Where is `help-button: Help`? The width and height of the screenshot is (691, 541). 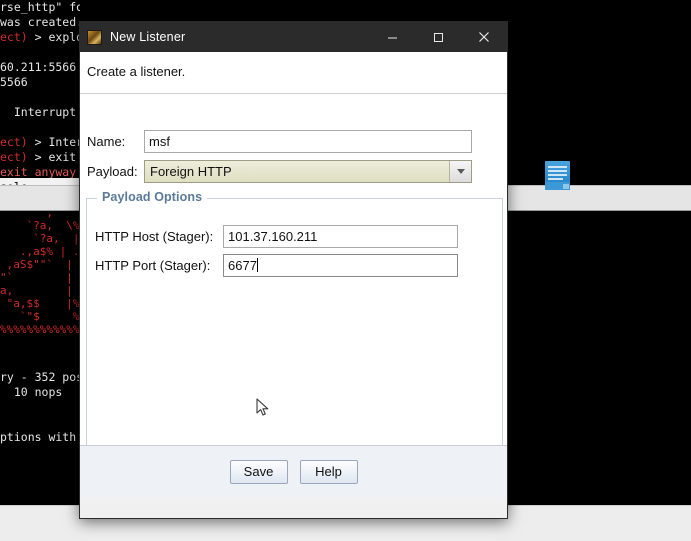
help-button: Help is located at coordinates (328, 471).